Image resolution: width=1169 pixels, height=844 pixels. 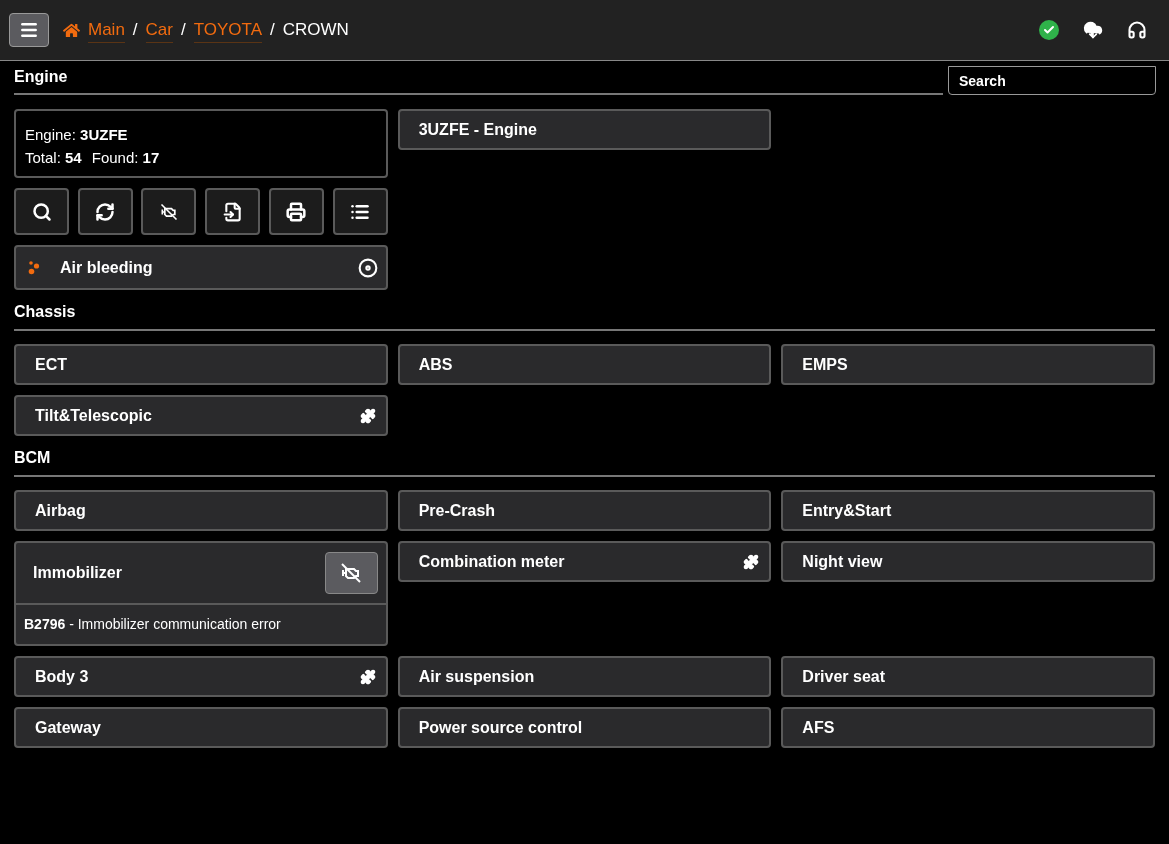 What do you see at coordinates (1137, 30) in the screenshot?
I see `headset-icon` at bounding box center [1137, 30].